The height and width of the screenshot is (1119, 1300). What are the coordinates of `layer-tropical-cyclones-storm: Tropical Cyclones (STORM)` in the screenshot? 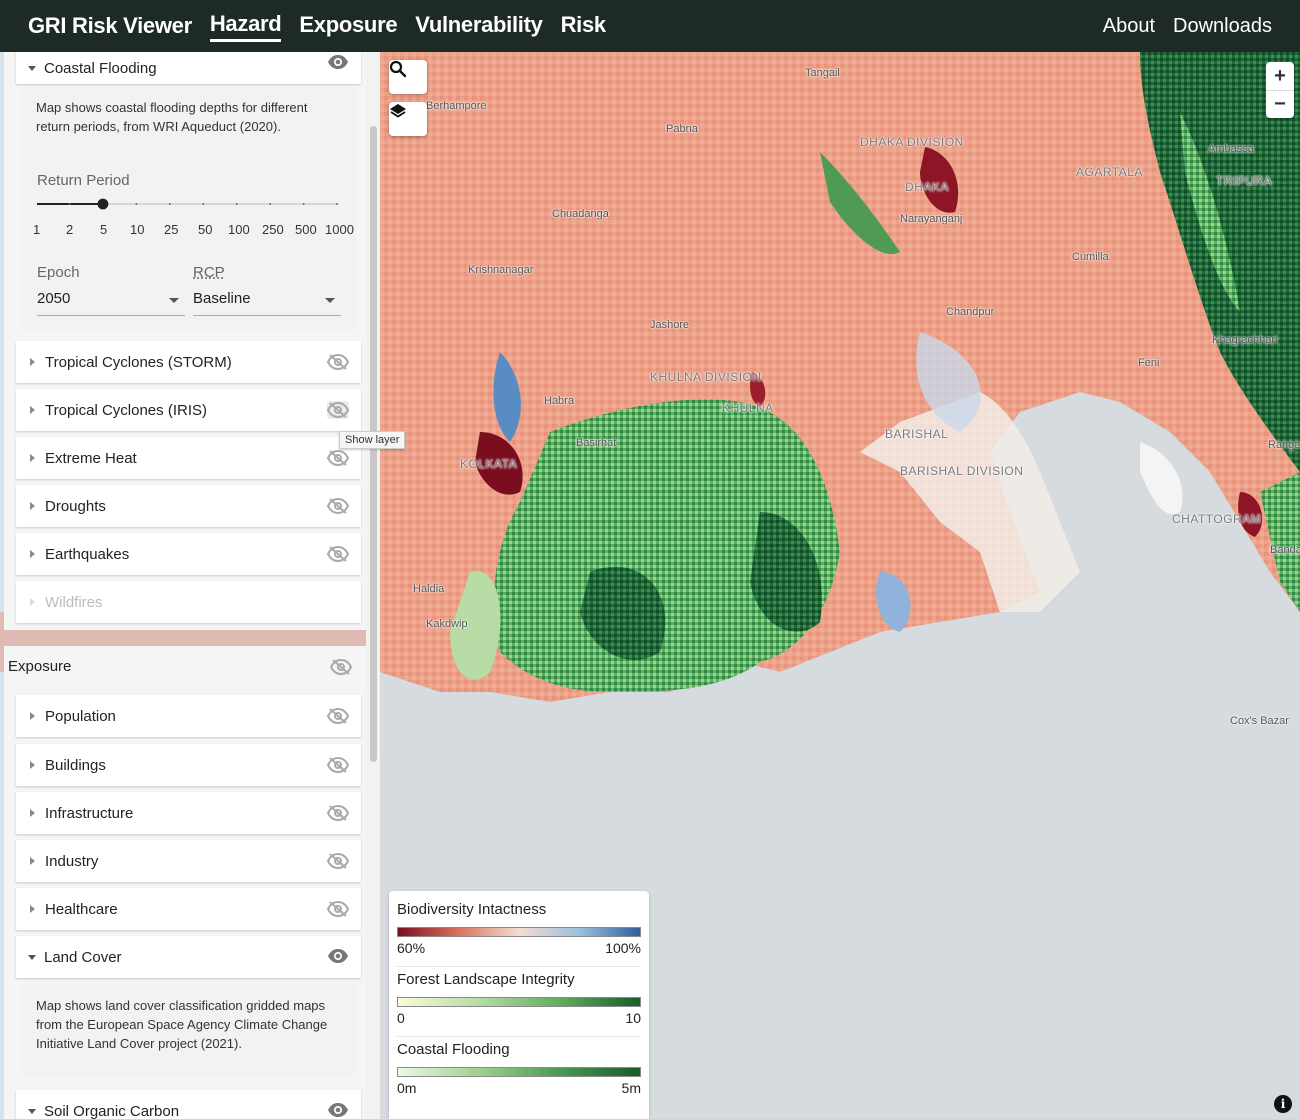 It's located at (188, 362).